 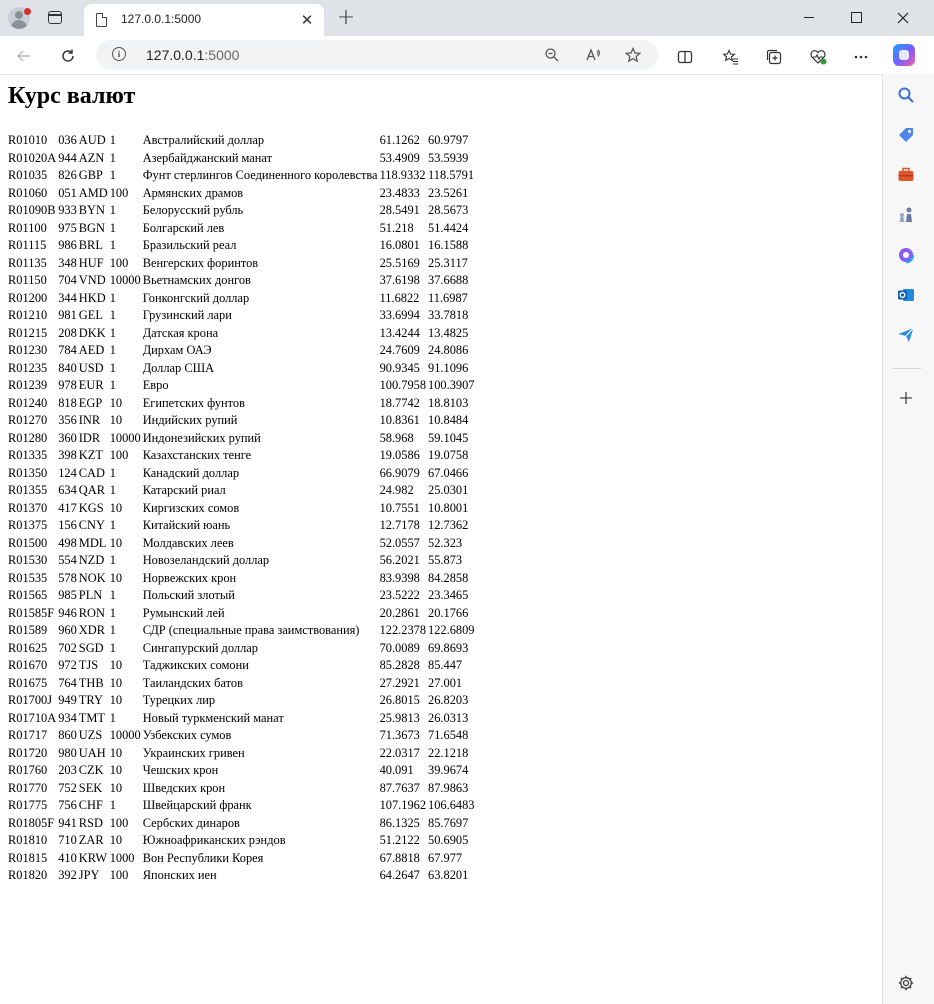 What do you see at coordinates (774, 56) in the screenshot?
I see `collections-icon` at bounding box center [774, 56].